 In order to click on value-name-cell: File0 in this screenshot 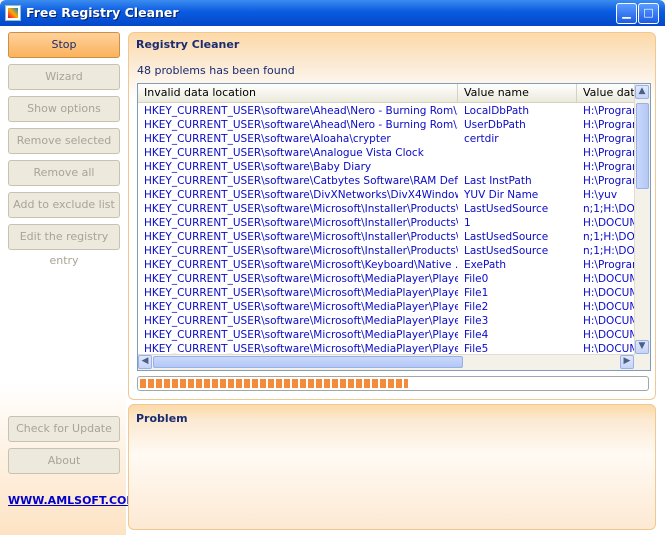, I will do `click(476, 279)`.